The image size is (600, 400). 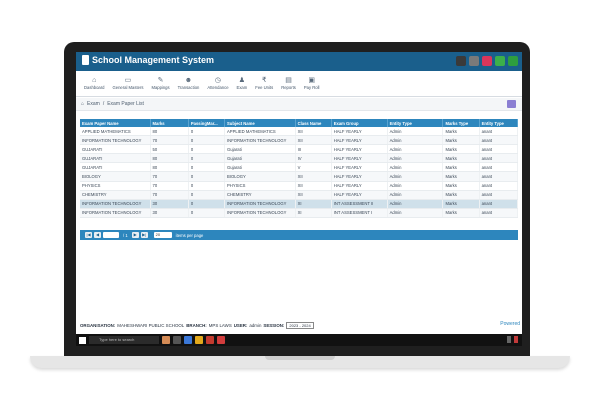 I want to click on table-cell: INT ASSESSMENT I, so click(x=359, y=213).